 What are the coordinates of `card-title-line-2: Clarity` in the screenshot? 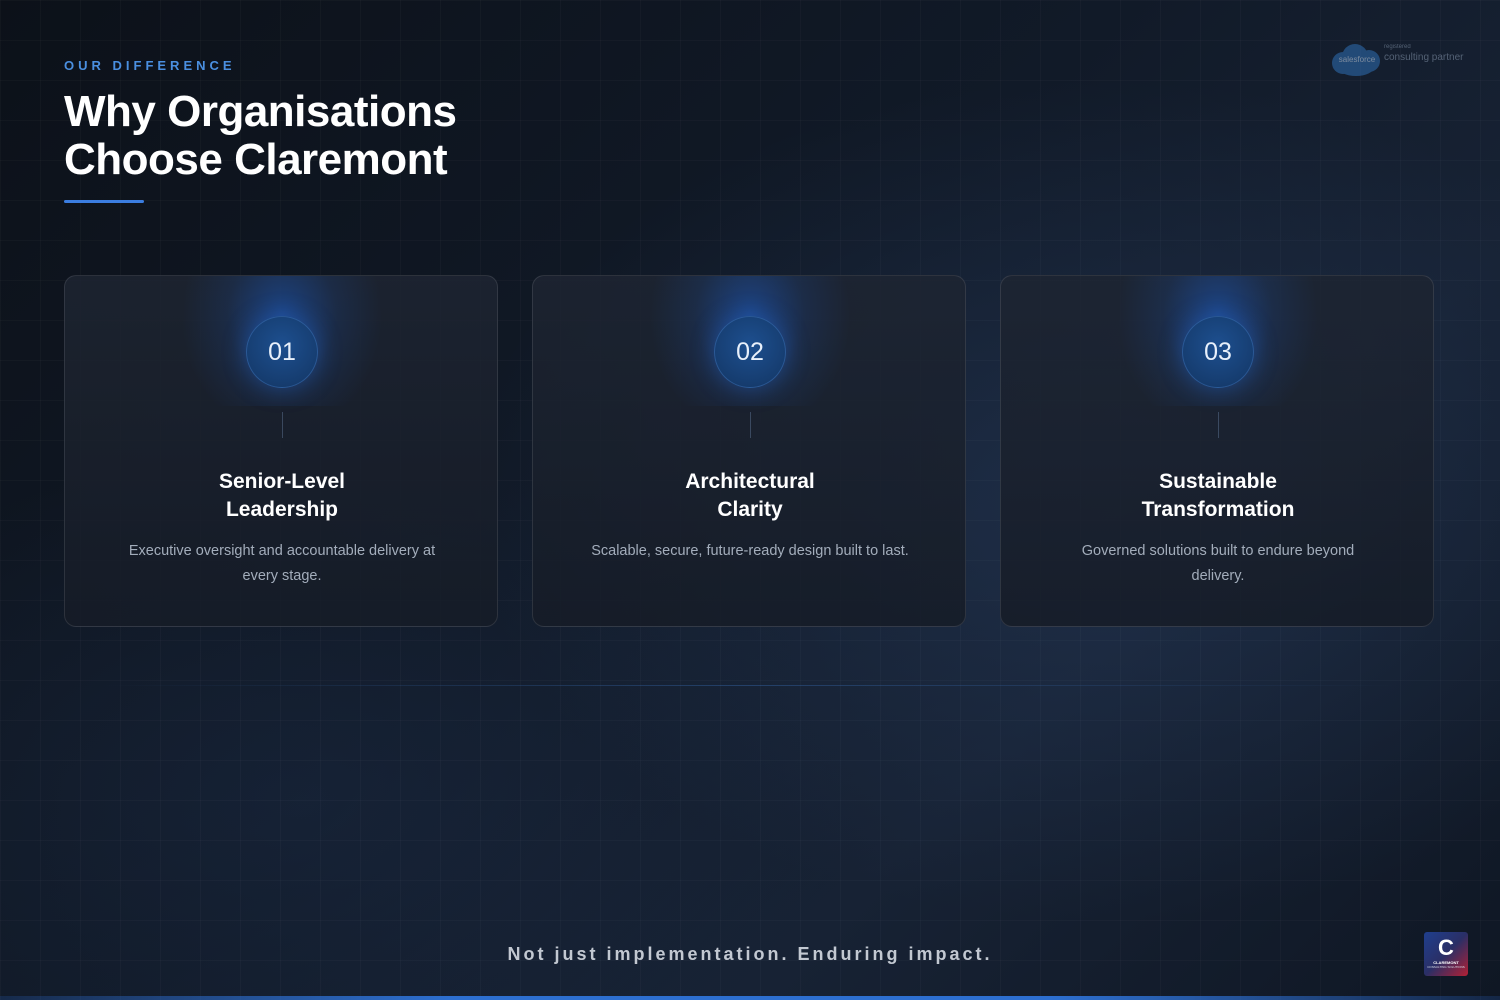 It's located at (750, 509).